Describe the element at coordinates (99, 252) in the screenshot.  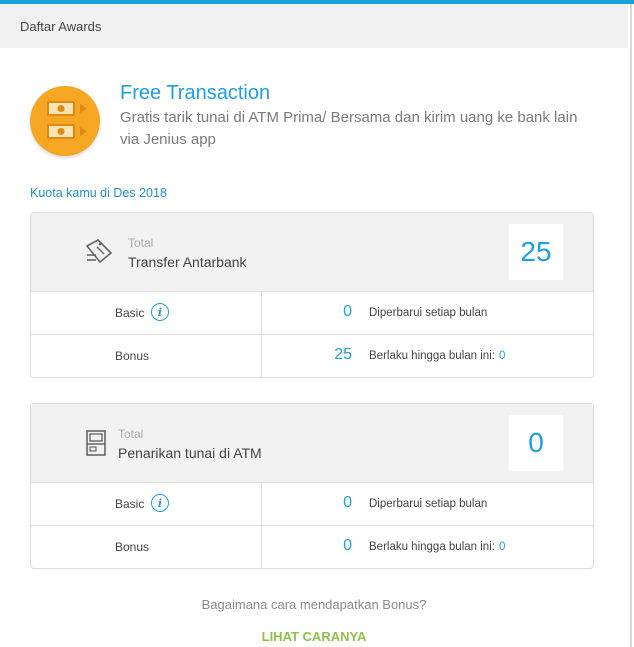
I see `transfer-ticket-icon` at that location.